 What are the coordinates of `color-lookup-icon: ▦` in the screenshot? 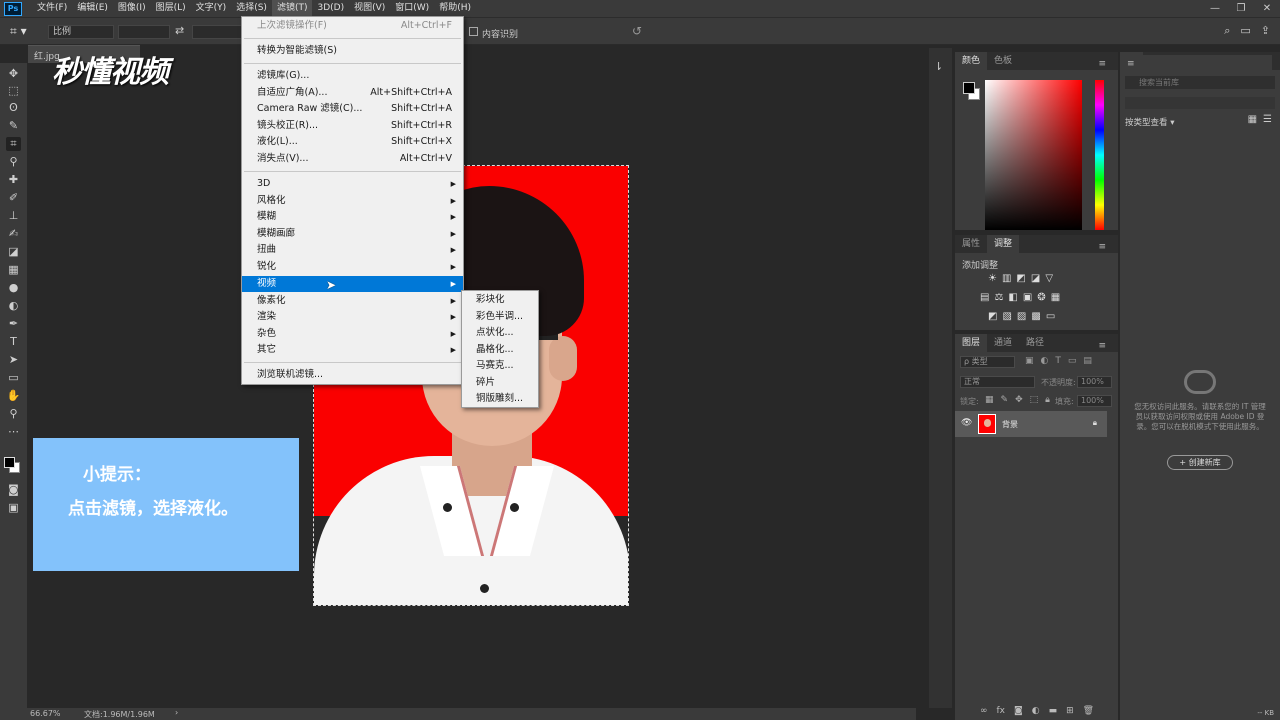 It's located at (1055, 297).